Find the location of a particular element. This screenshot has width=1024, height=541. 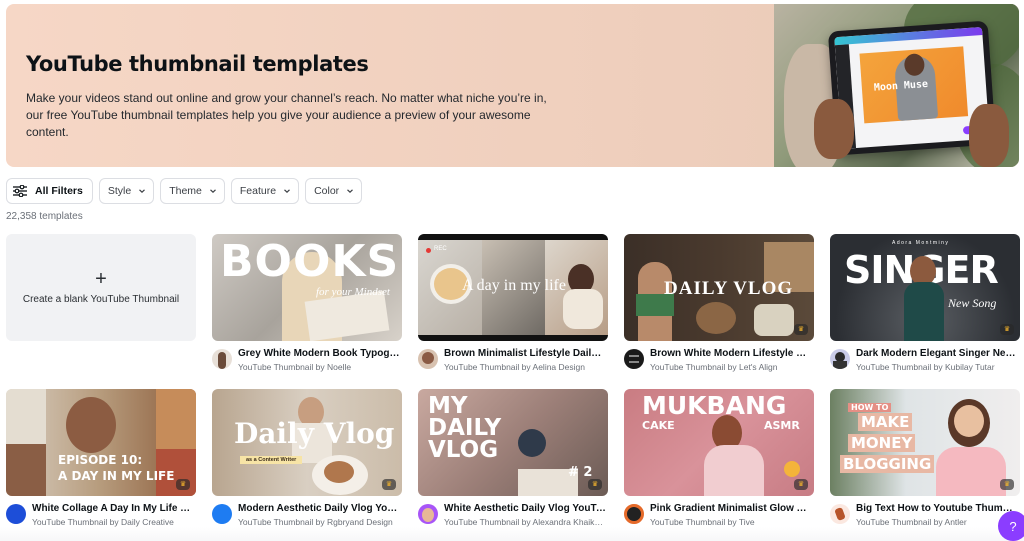

hero-image: Moon Muse is located at coordinates (896, 85).